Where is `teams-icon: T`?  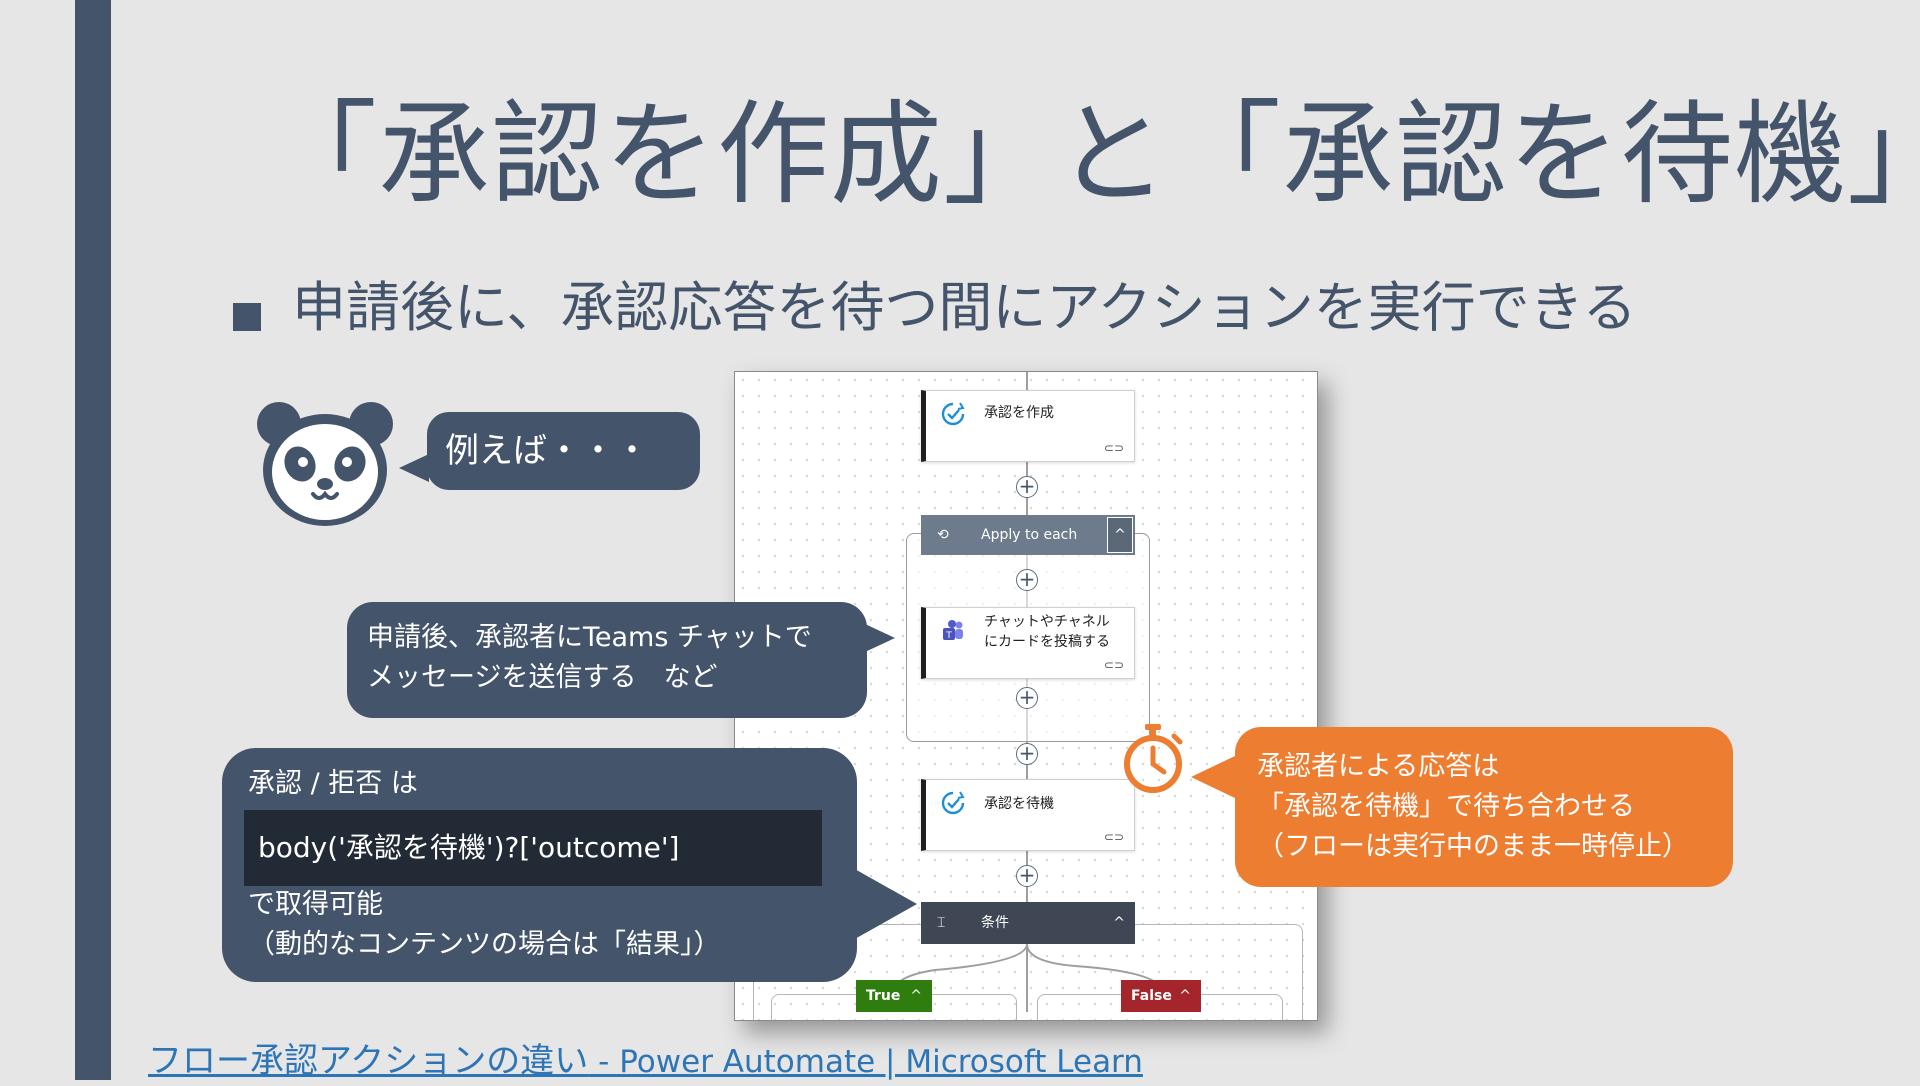 teams-icon: T is located at coordinates (953, 630).